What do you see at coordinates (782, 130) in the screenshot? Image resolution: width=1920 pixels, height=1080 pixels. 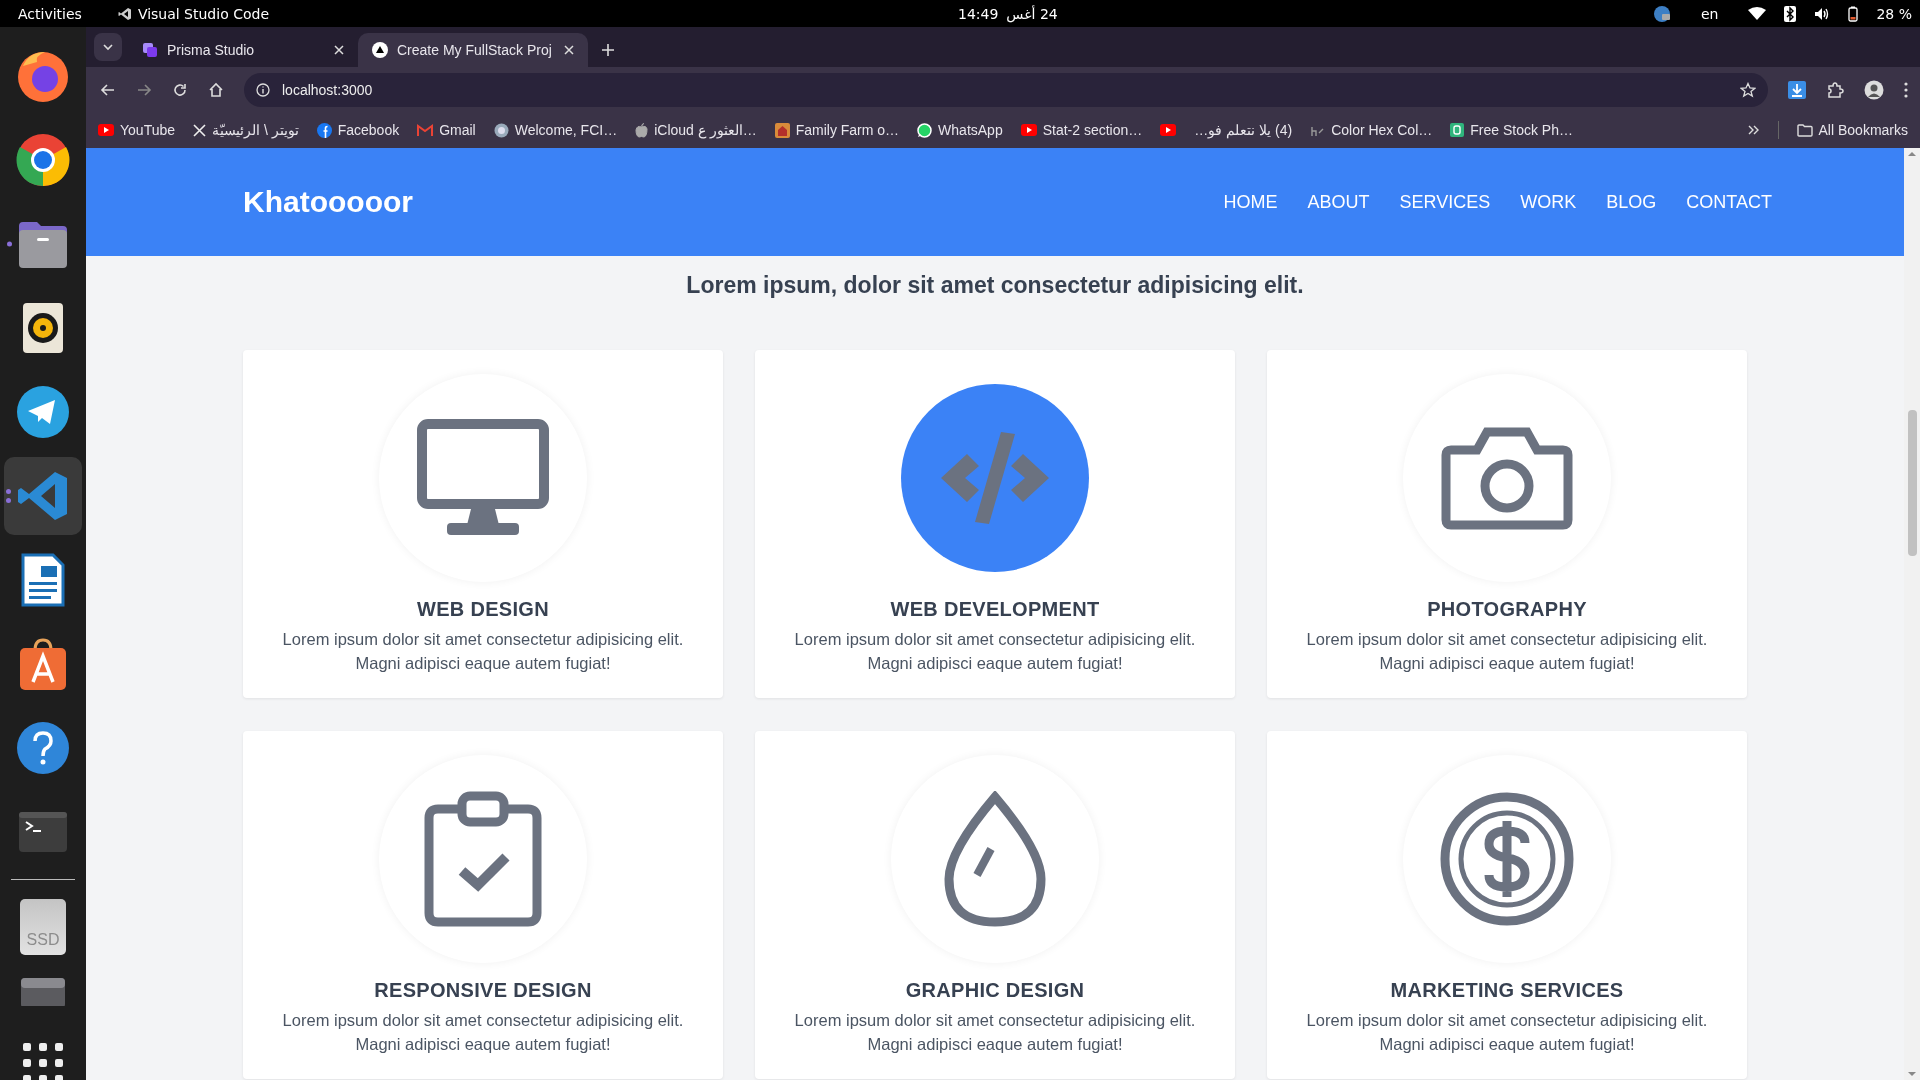 I see `barn-icon` at bounding box center [782, 130].